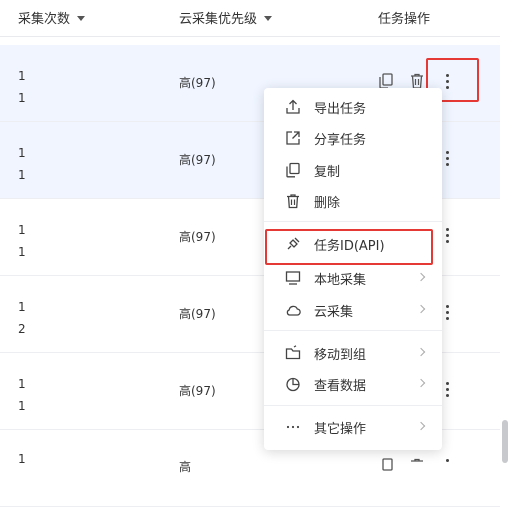 The image size is (509, 507). I want to click on menu-item-export: 导出任务, so click(353, 107).